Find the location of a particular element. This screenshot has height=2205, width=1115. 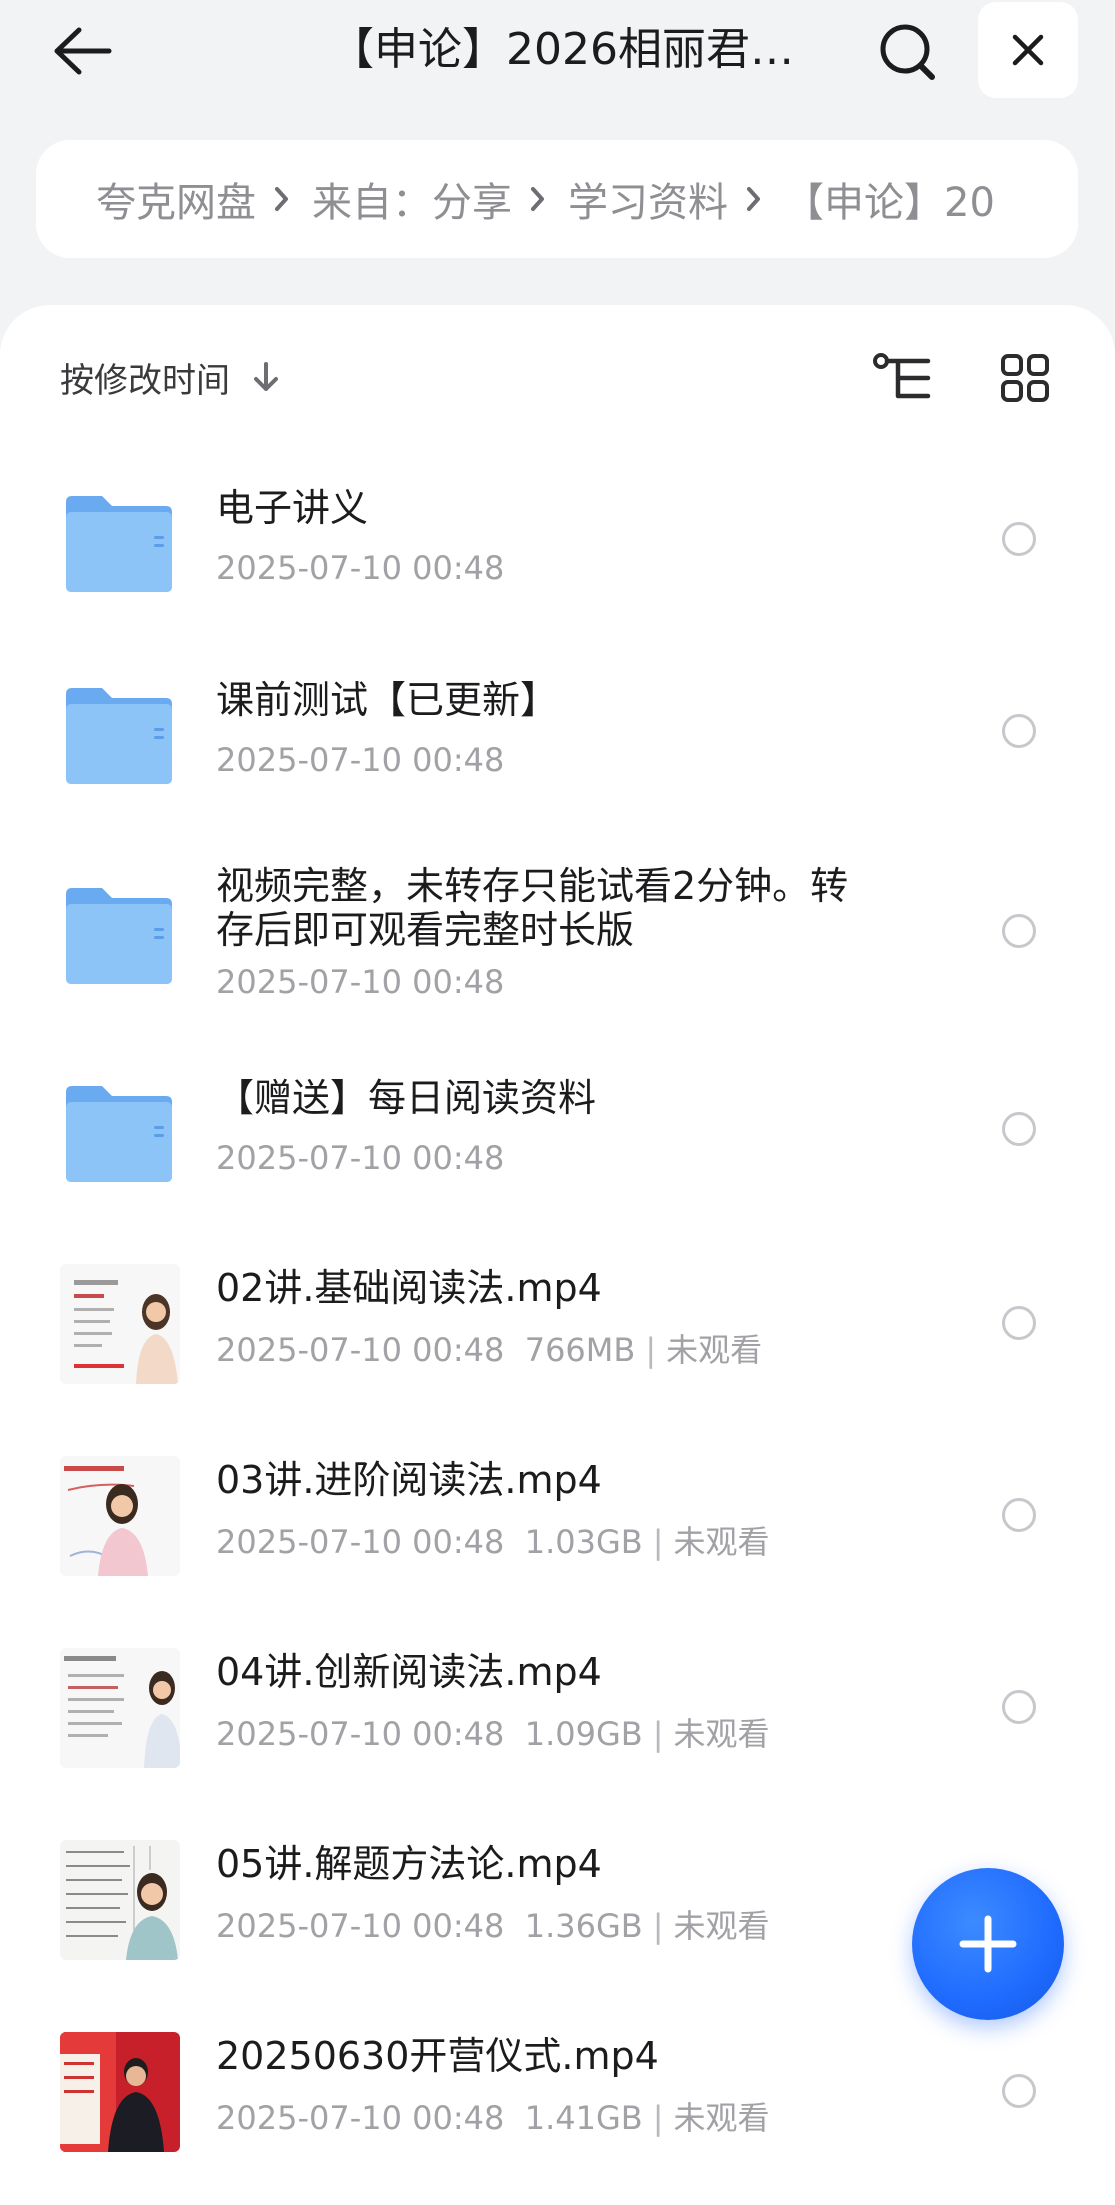

file-meta: 2025-07-10 00:48 1.41GB | 未观看 is located at coordinates (493, 2118).